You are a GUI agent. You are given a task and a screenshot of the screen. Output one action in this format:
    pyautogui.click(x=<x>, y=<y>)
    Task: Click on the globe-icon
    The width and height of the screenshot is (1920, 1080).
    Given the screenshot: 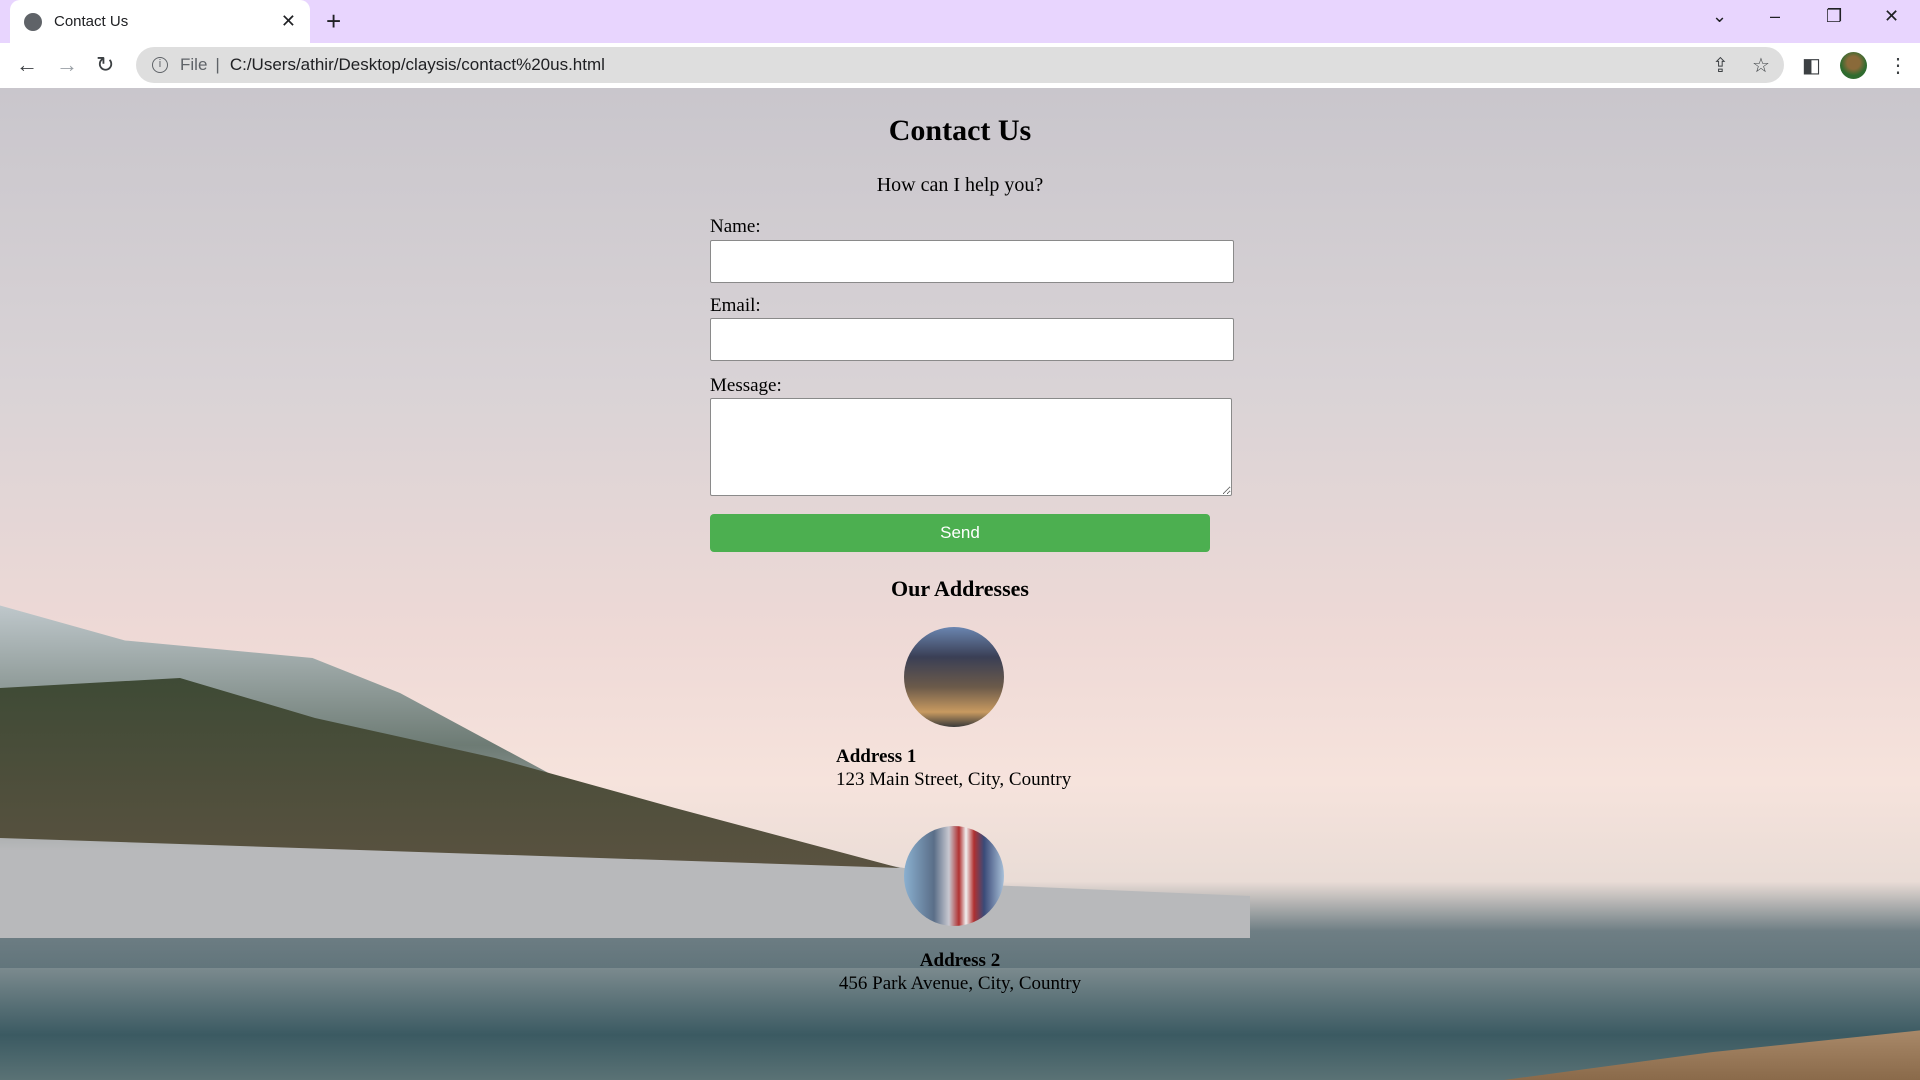 What is the action you would take?
    pyautogui.click(x=33, y=21)
    